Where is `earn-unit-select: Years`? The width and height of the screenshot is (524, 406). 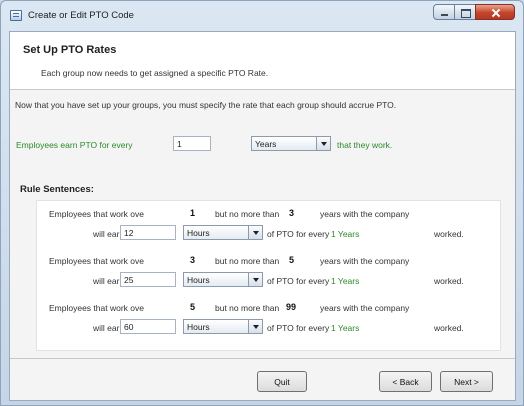
earn-unit-select: Years is located at coordinates (291, 143).